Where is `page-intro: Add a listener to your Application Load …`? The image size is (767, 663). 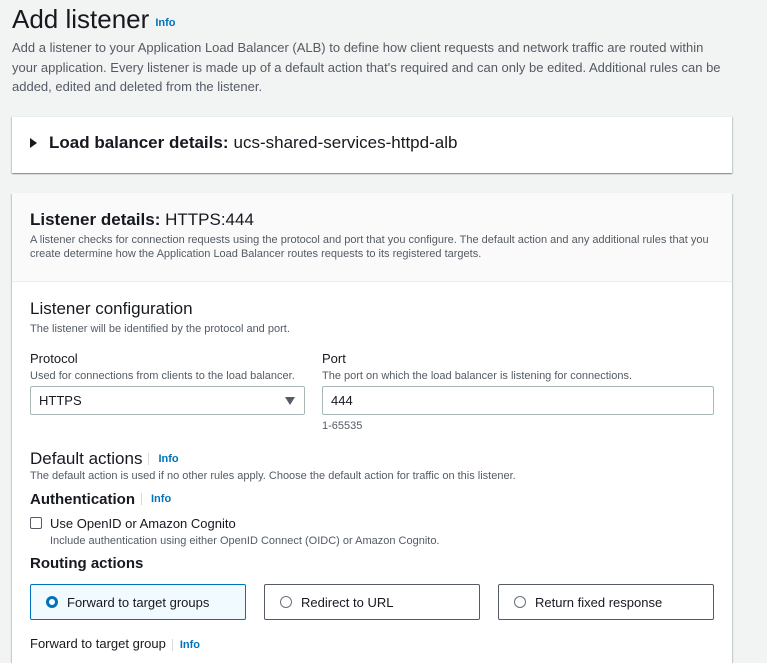 page-intro: Add a listener to your Application Load … is located at coordinates (366, 67).